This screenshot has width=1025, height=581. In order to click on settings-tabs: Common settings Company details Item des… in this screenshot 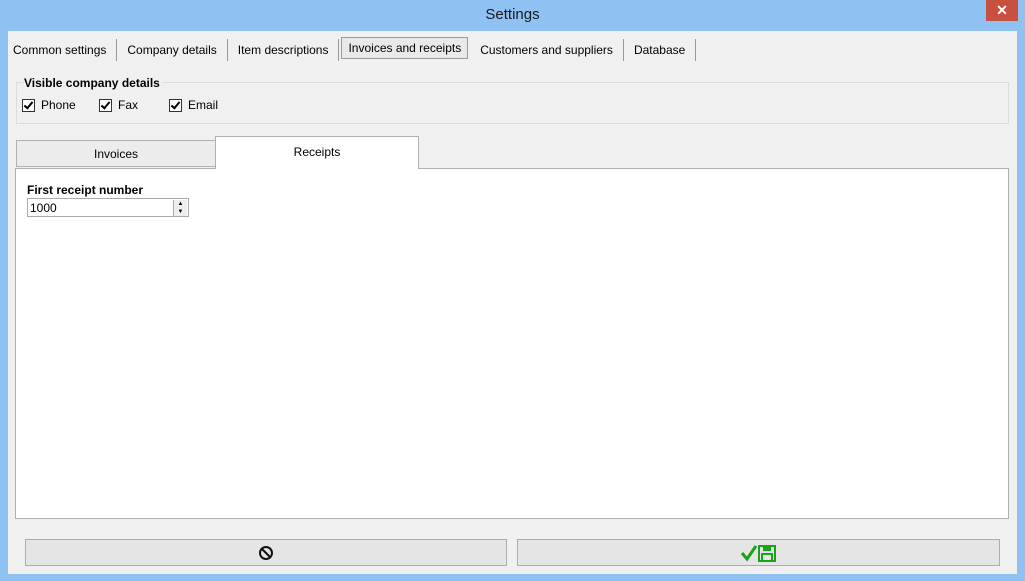, I will do `click(352, 50)`.